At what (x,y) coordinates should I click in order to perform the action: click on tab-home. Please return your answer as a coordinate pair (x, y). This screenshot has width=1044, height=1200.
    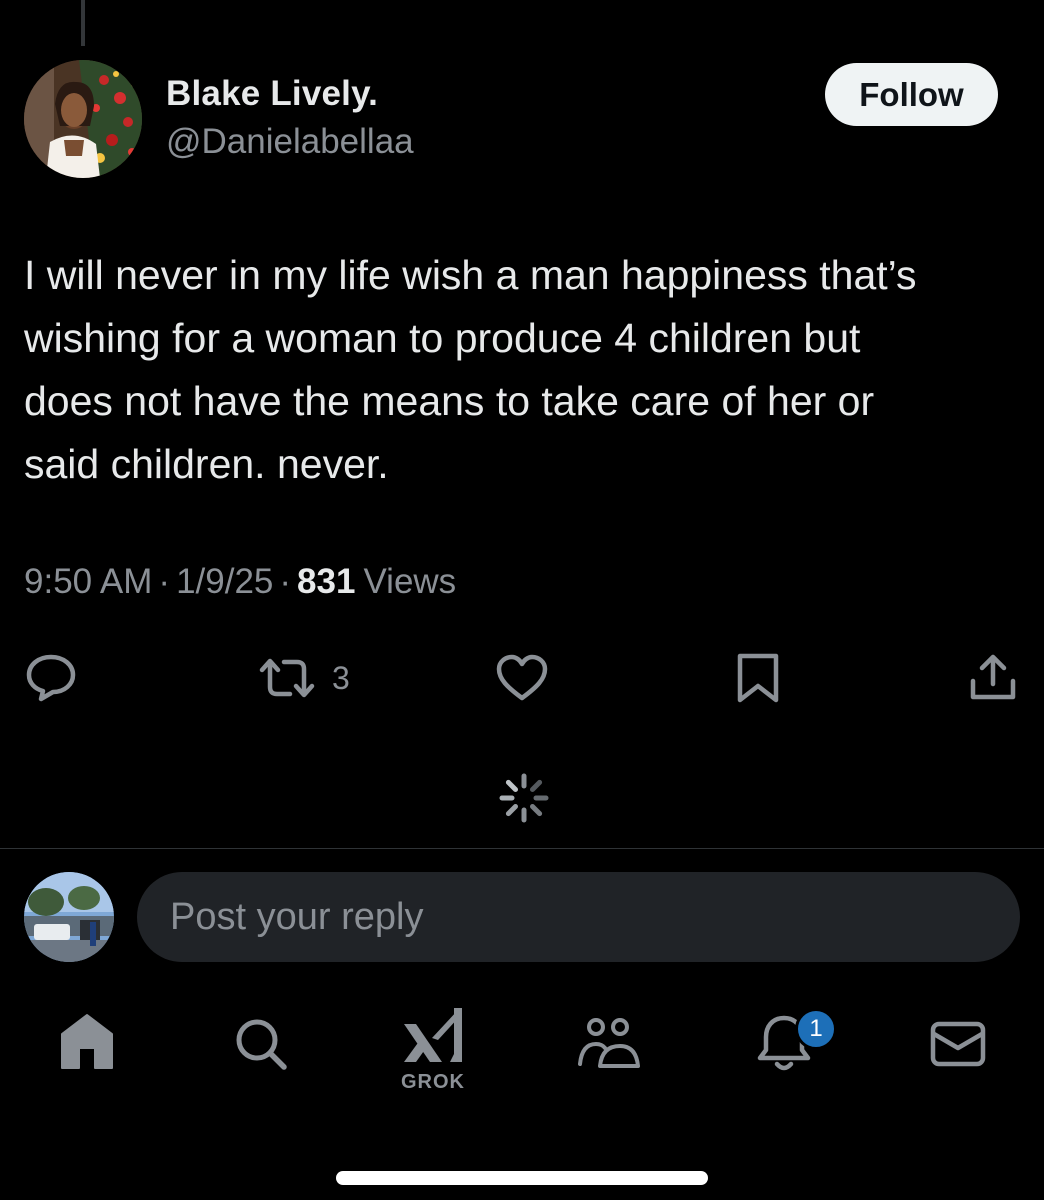
    Looking at the image, I should click on (87, 1055).